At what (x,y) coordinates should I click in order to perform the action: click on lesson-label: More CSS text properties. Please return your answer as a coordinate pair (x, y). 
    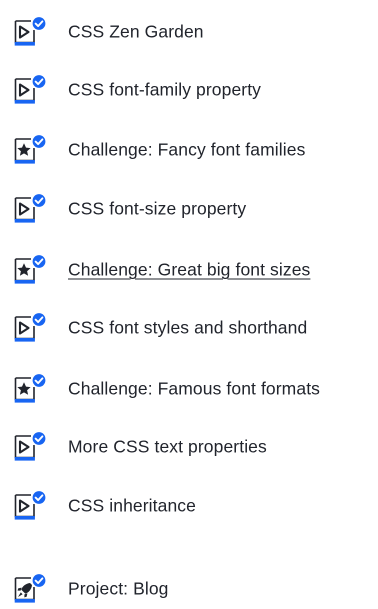
    Looking at the image, I should click on (167, 447).